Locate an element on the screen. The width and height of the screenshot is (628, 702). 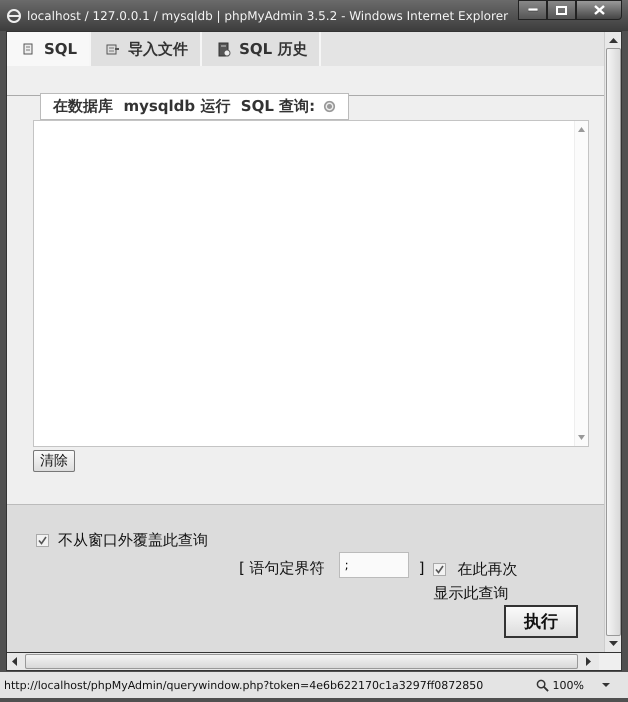
minimize-icon is located at coordinates (533, 10).